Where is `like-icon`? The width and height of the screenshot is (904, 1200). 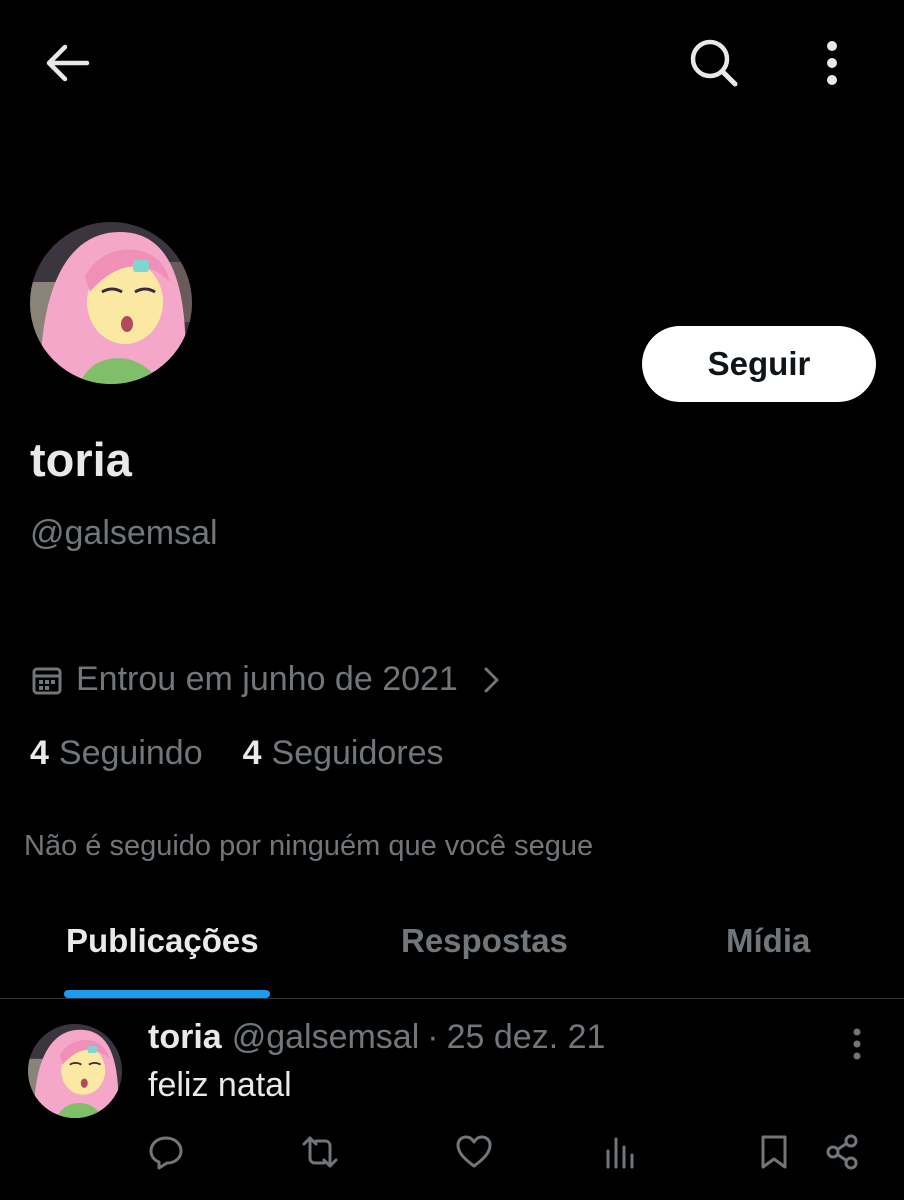 like-icon is located at coordinates (474, 1151).